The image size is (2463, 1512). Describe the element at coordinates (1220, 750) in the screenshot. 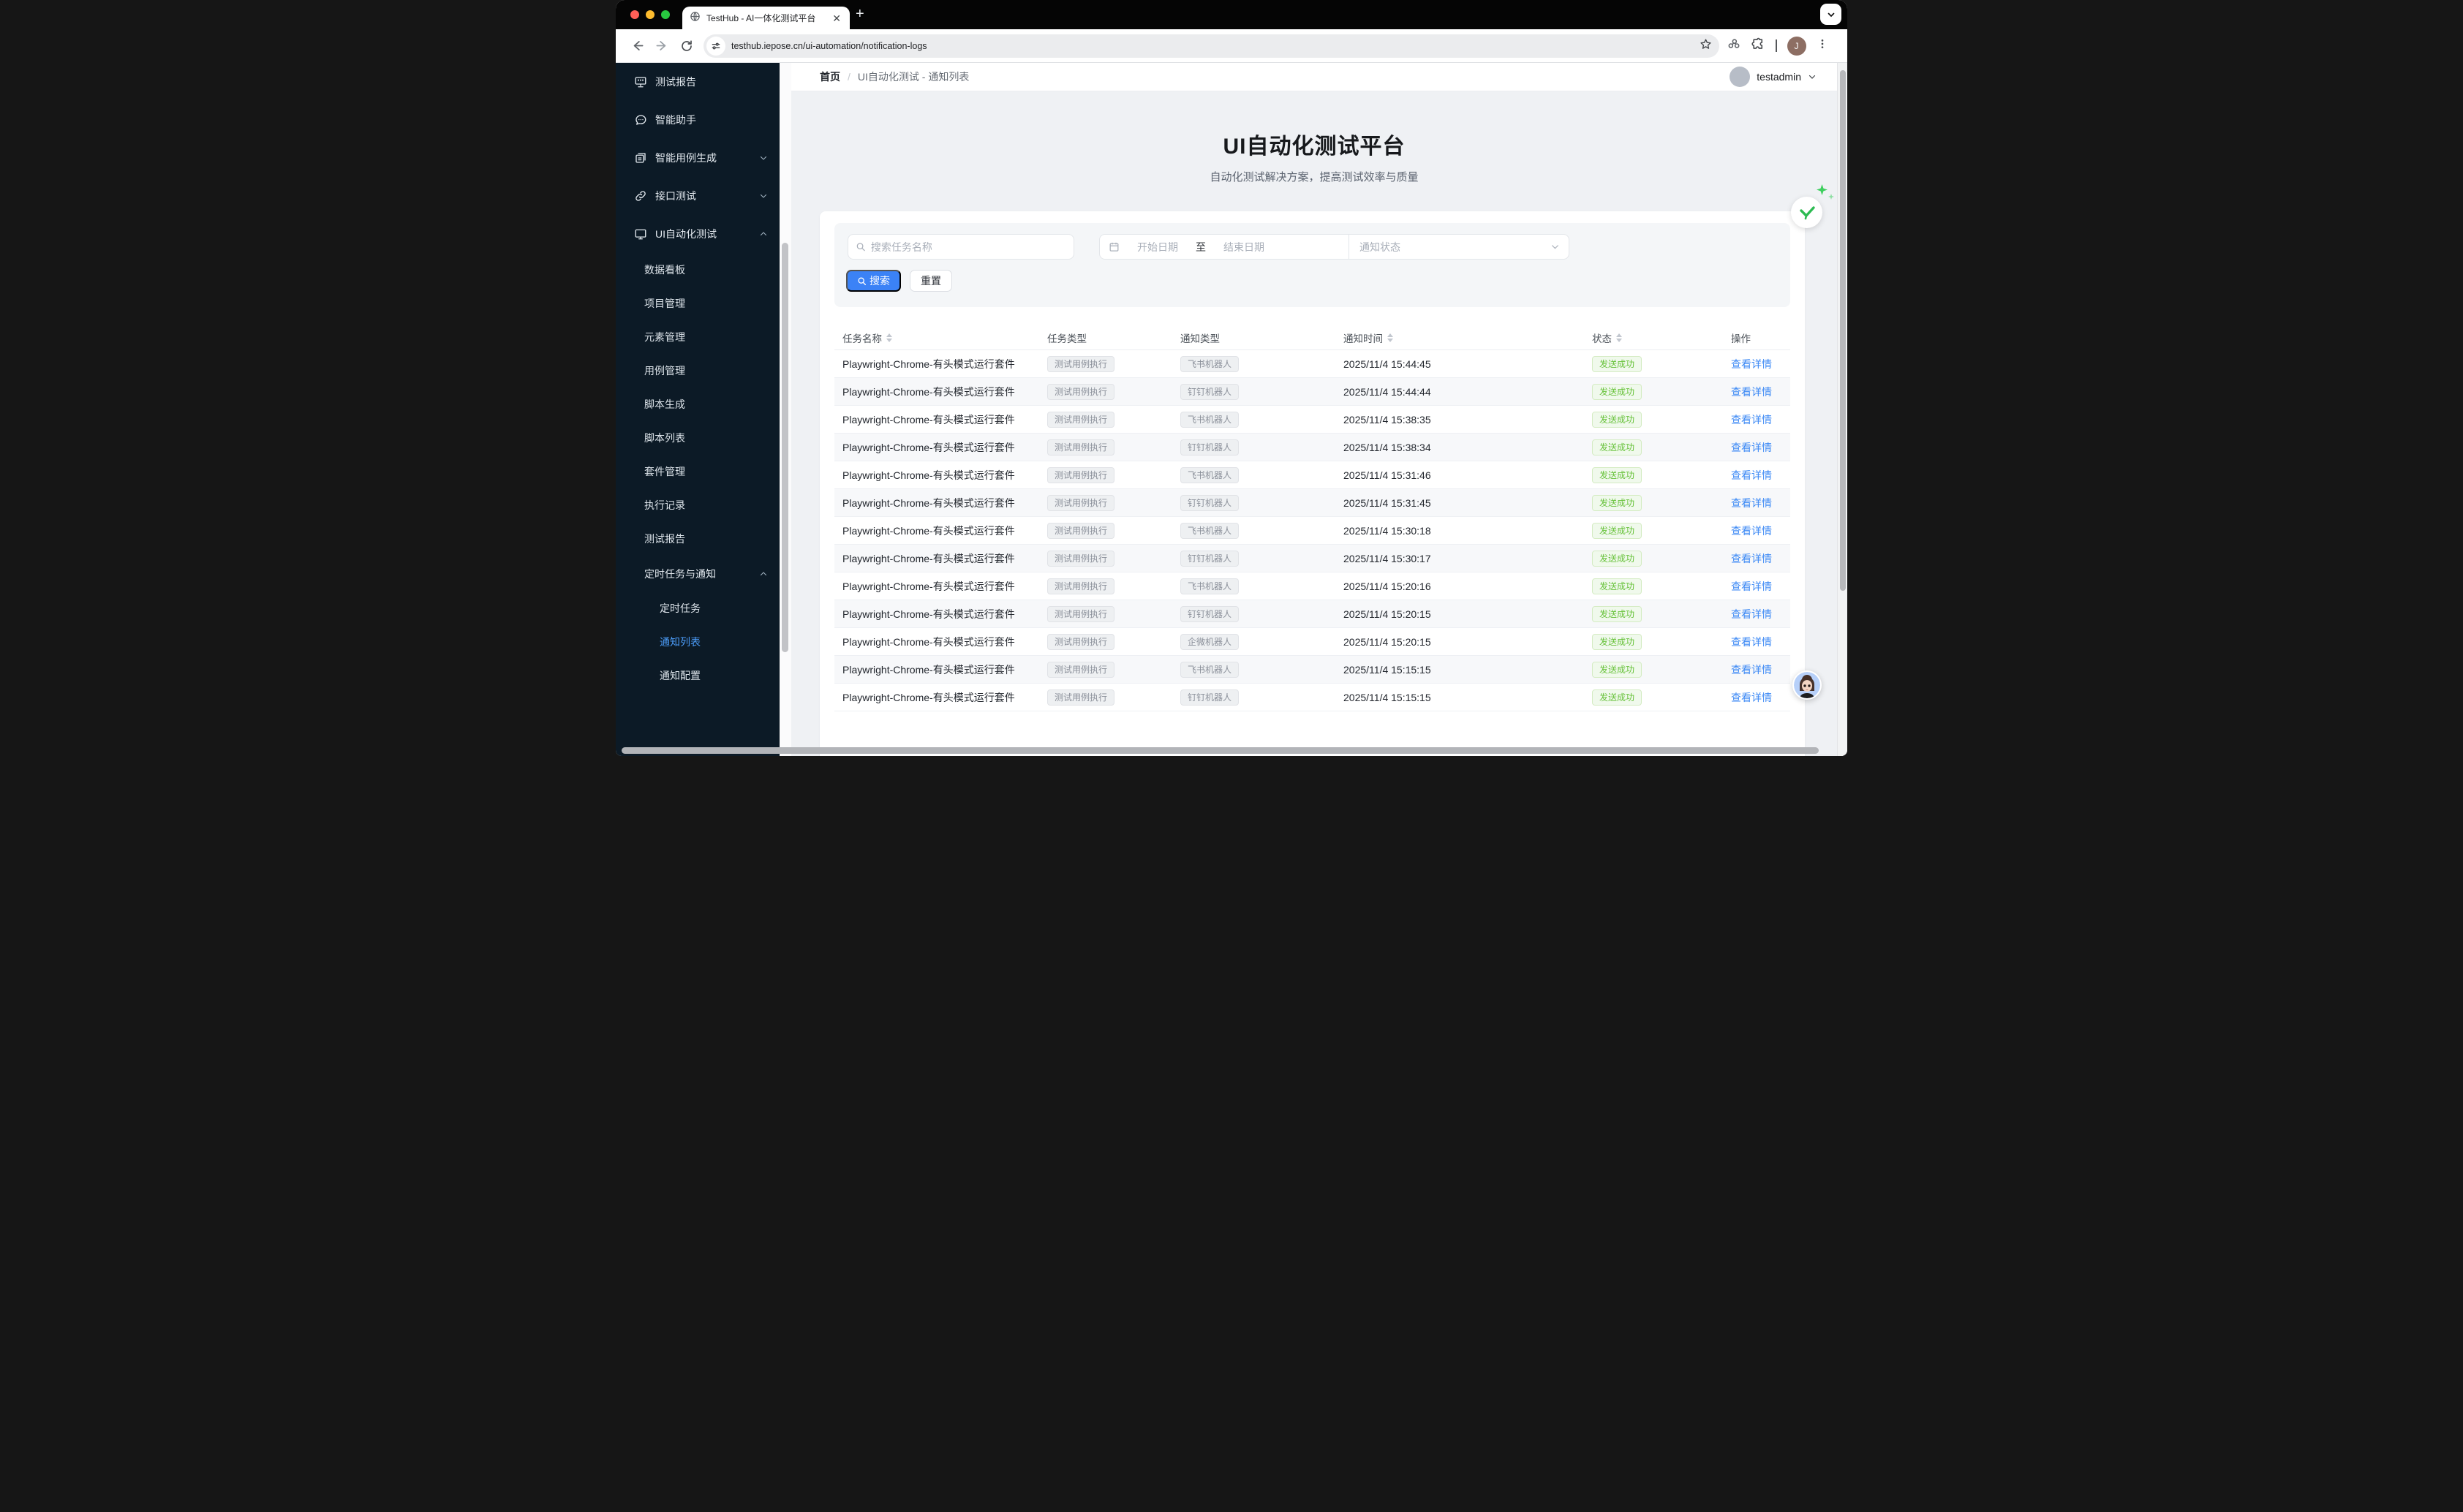

I see `horizontal-scrollbar-thumb` at that location.